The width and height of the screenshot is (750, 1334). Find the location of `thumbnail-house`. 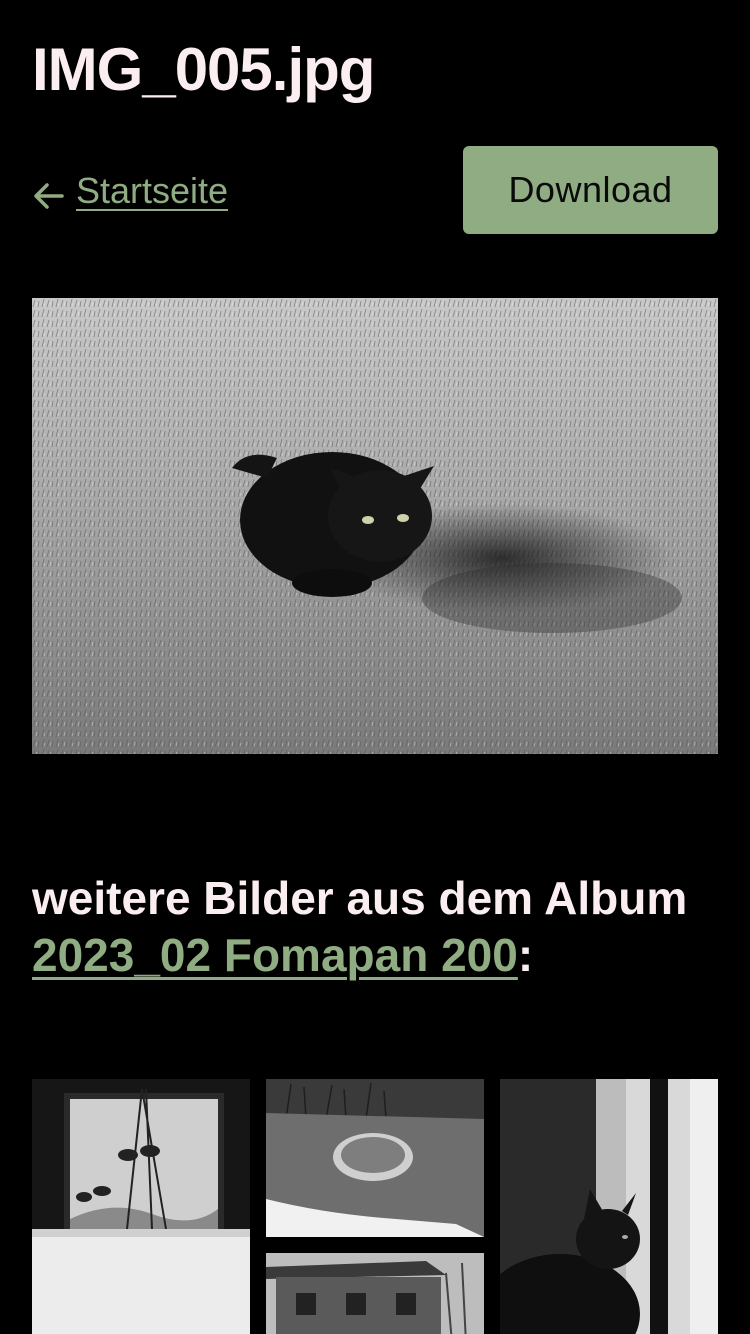

thumbnail-house is located at coordinates (375, 1293).